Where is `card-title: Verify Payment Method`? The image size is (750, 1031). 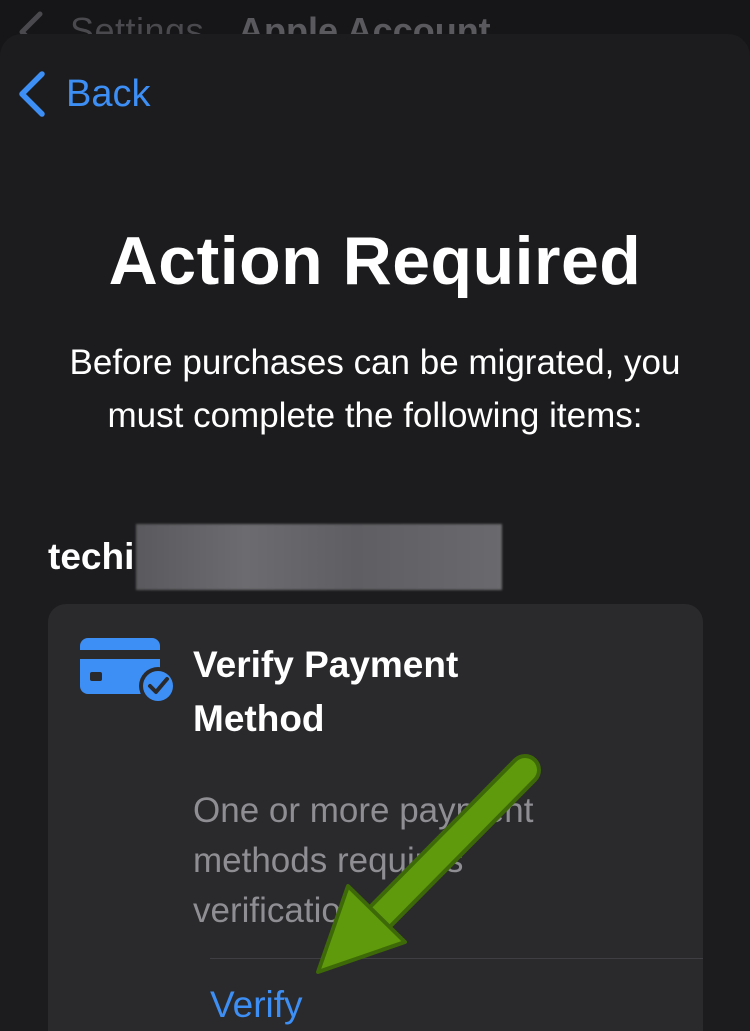
card-title: Verify Payment Method is located at coordinates (326, 691).